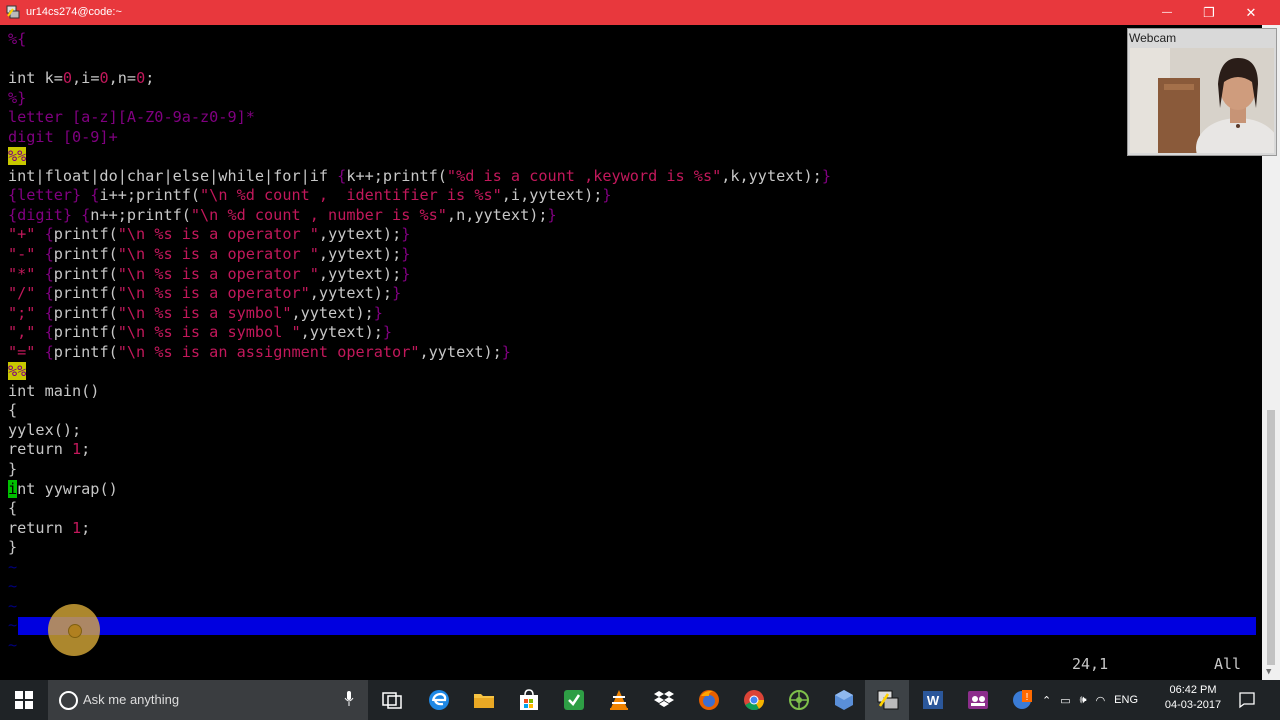 The height and width of the screenshot is (720, 1280). What do you see at coordinates (529, 700) in the screenshot?
I see `store-icon` at bounding box center [529, 700].